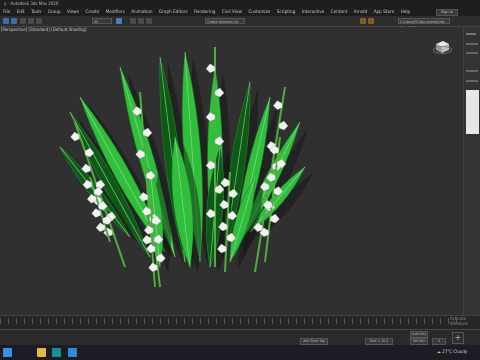 The width and height of the screenshot is (480, 360). Describe the element at coordinates (149, 21) in the screenshot. I see `scale-icon` at that location.